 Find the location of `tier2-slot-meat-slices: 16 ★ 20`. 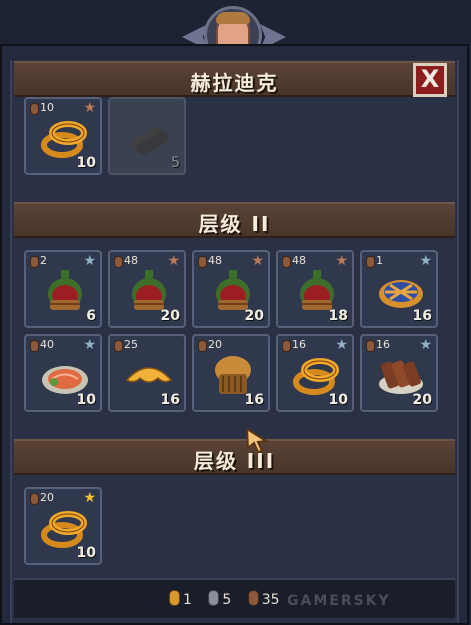

tier2-slot-meat-slices: 16 ★ 20 is located at coordinates (399, 373).